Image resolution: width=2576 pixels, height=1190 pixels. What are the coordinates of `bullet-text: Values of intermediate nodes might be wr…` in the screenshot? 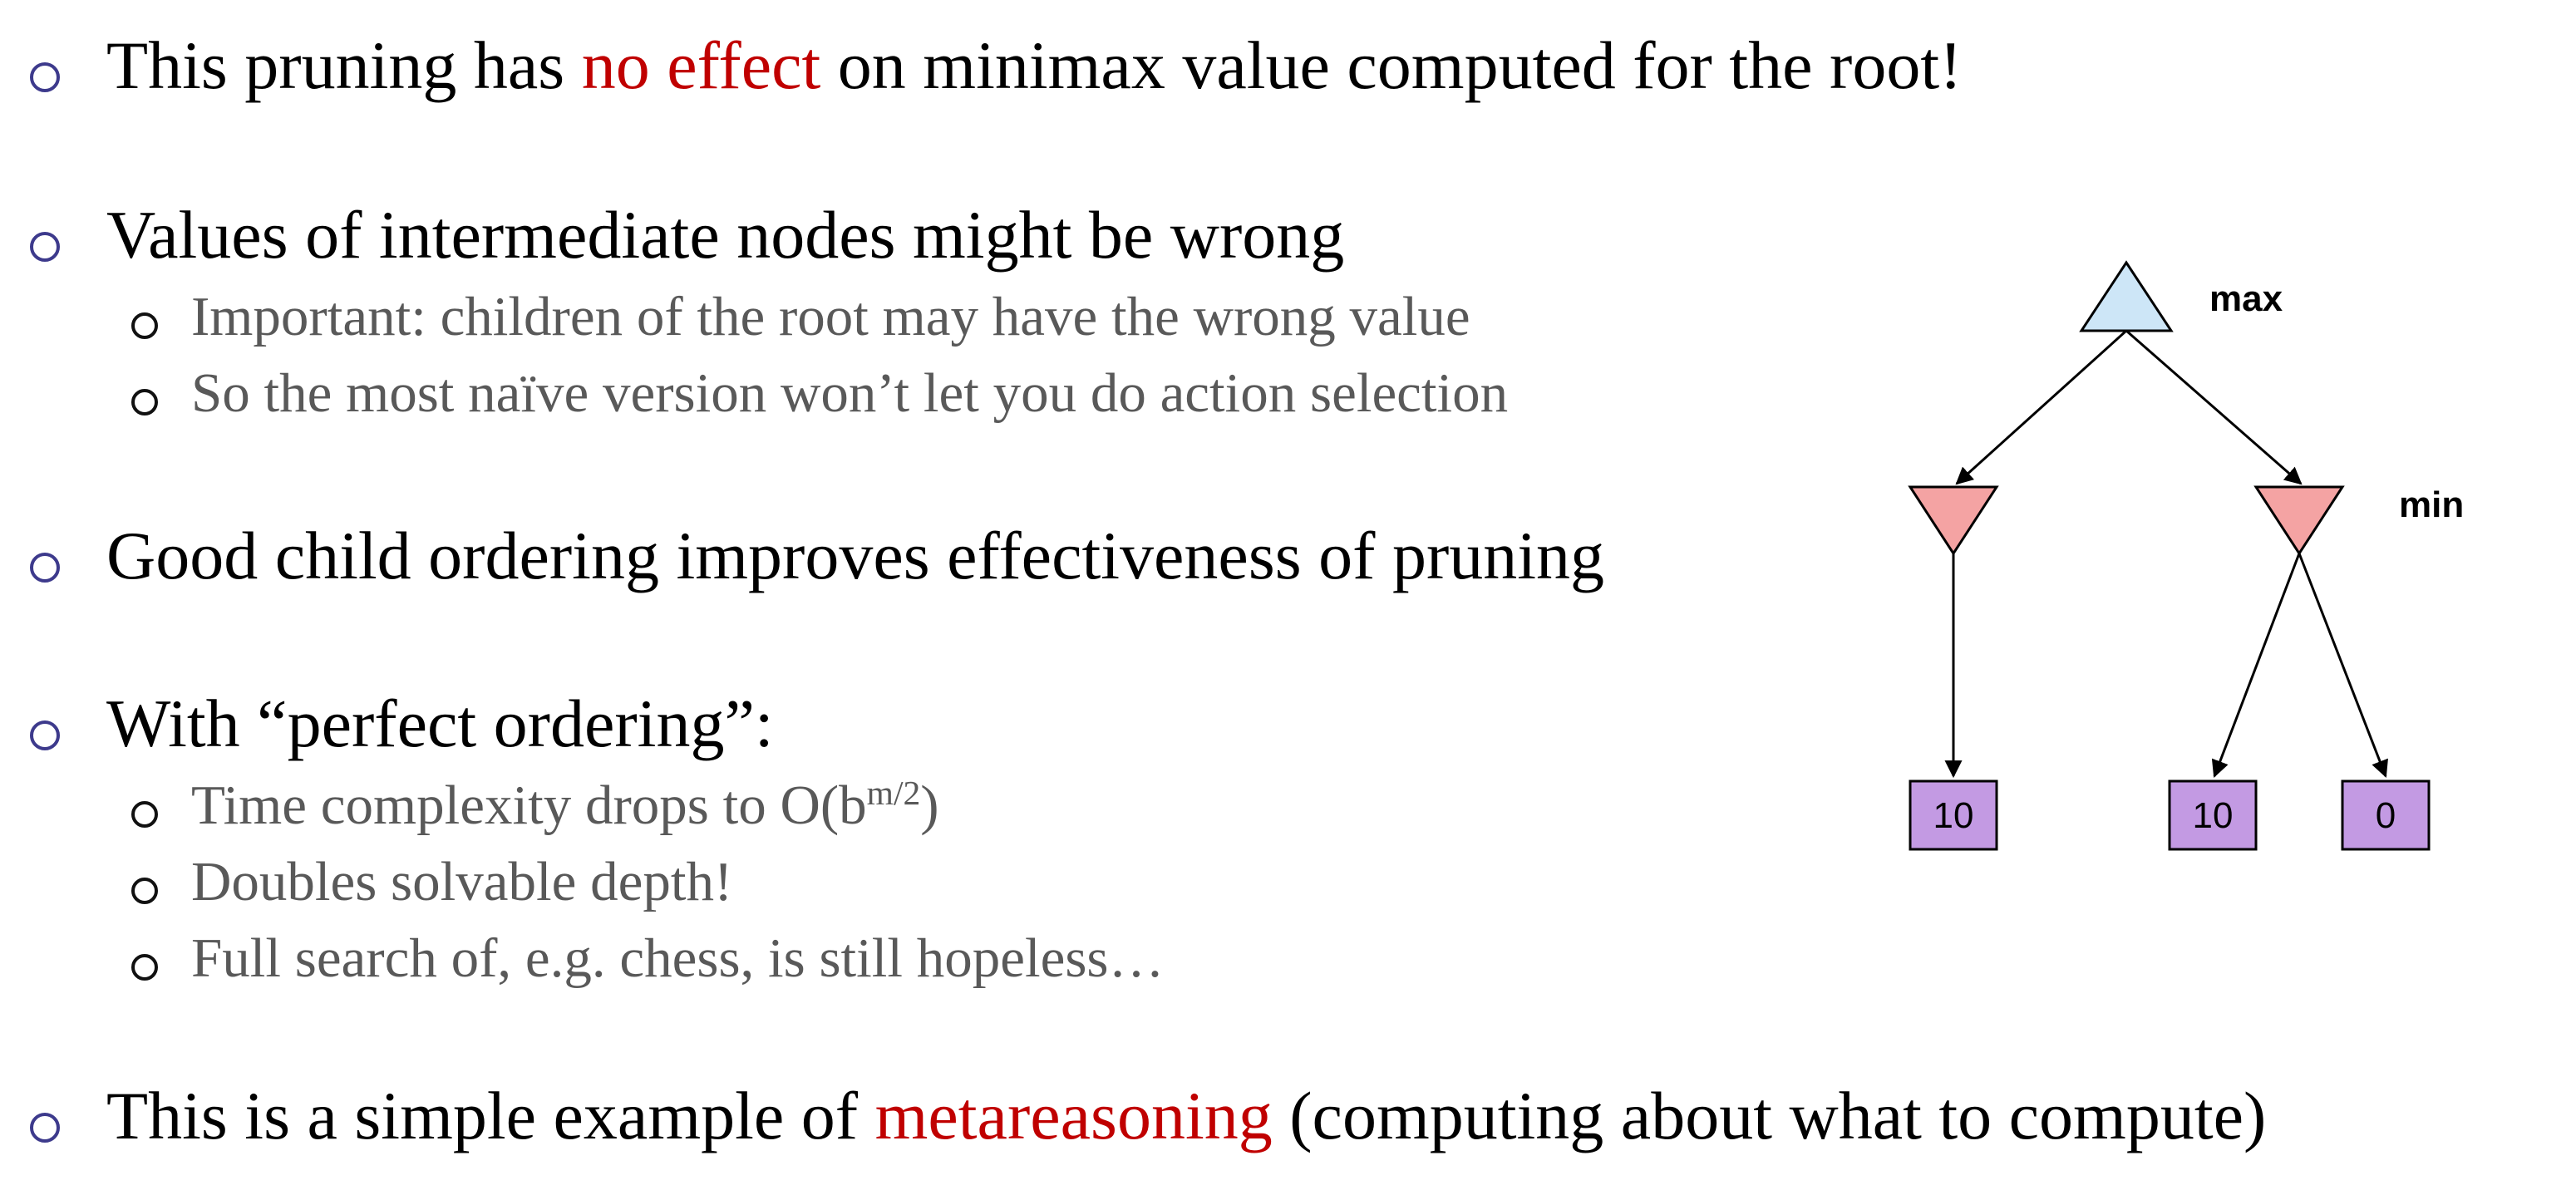 It's located at (725, 235).